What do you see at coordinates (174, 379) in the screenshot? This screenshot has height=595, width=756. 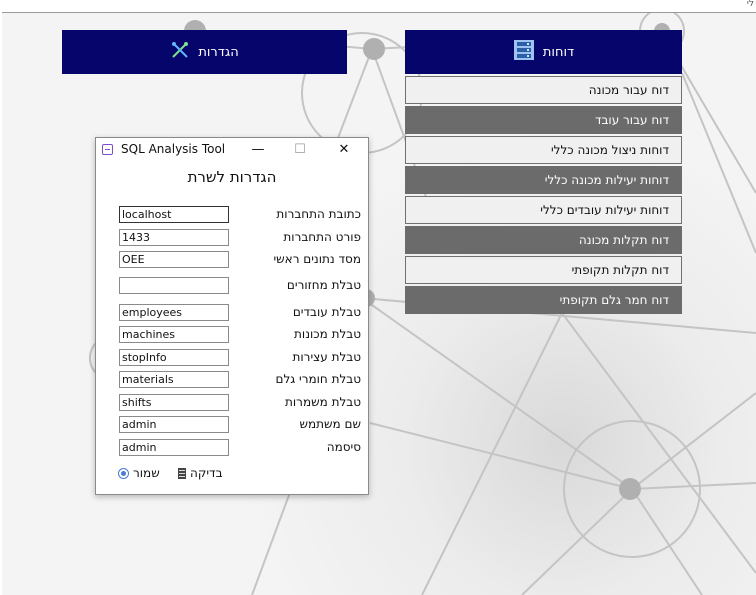 I see `materials-table-field` at bounding box center [174, 379].